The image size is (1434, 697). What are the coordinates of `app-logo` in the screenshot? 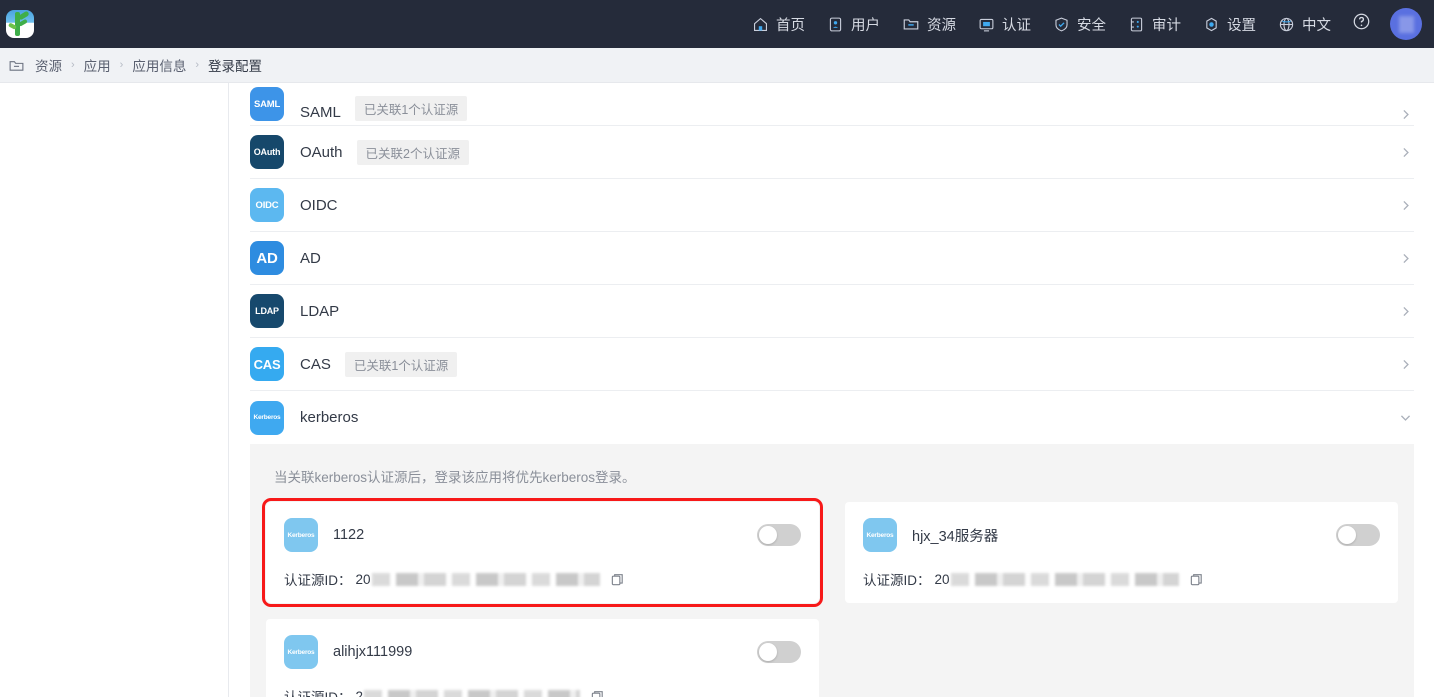 It's located at (20, 24).